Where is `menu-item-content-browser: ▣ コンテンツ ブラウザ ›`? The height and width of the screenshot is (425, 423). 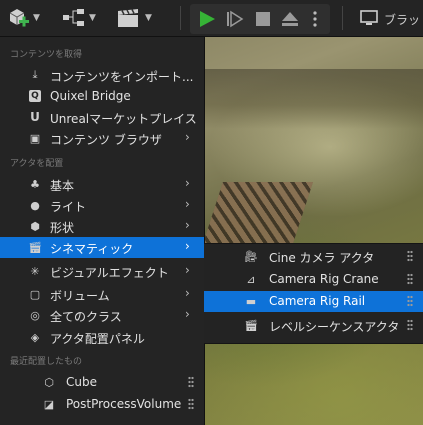 menu-item-content-browser: ▣ コンテンツ ブラウザ › is located at coordinates (102, 138).